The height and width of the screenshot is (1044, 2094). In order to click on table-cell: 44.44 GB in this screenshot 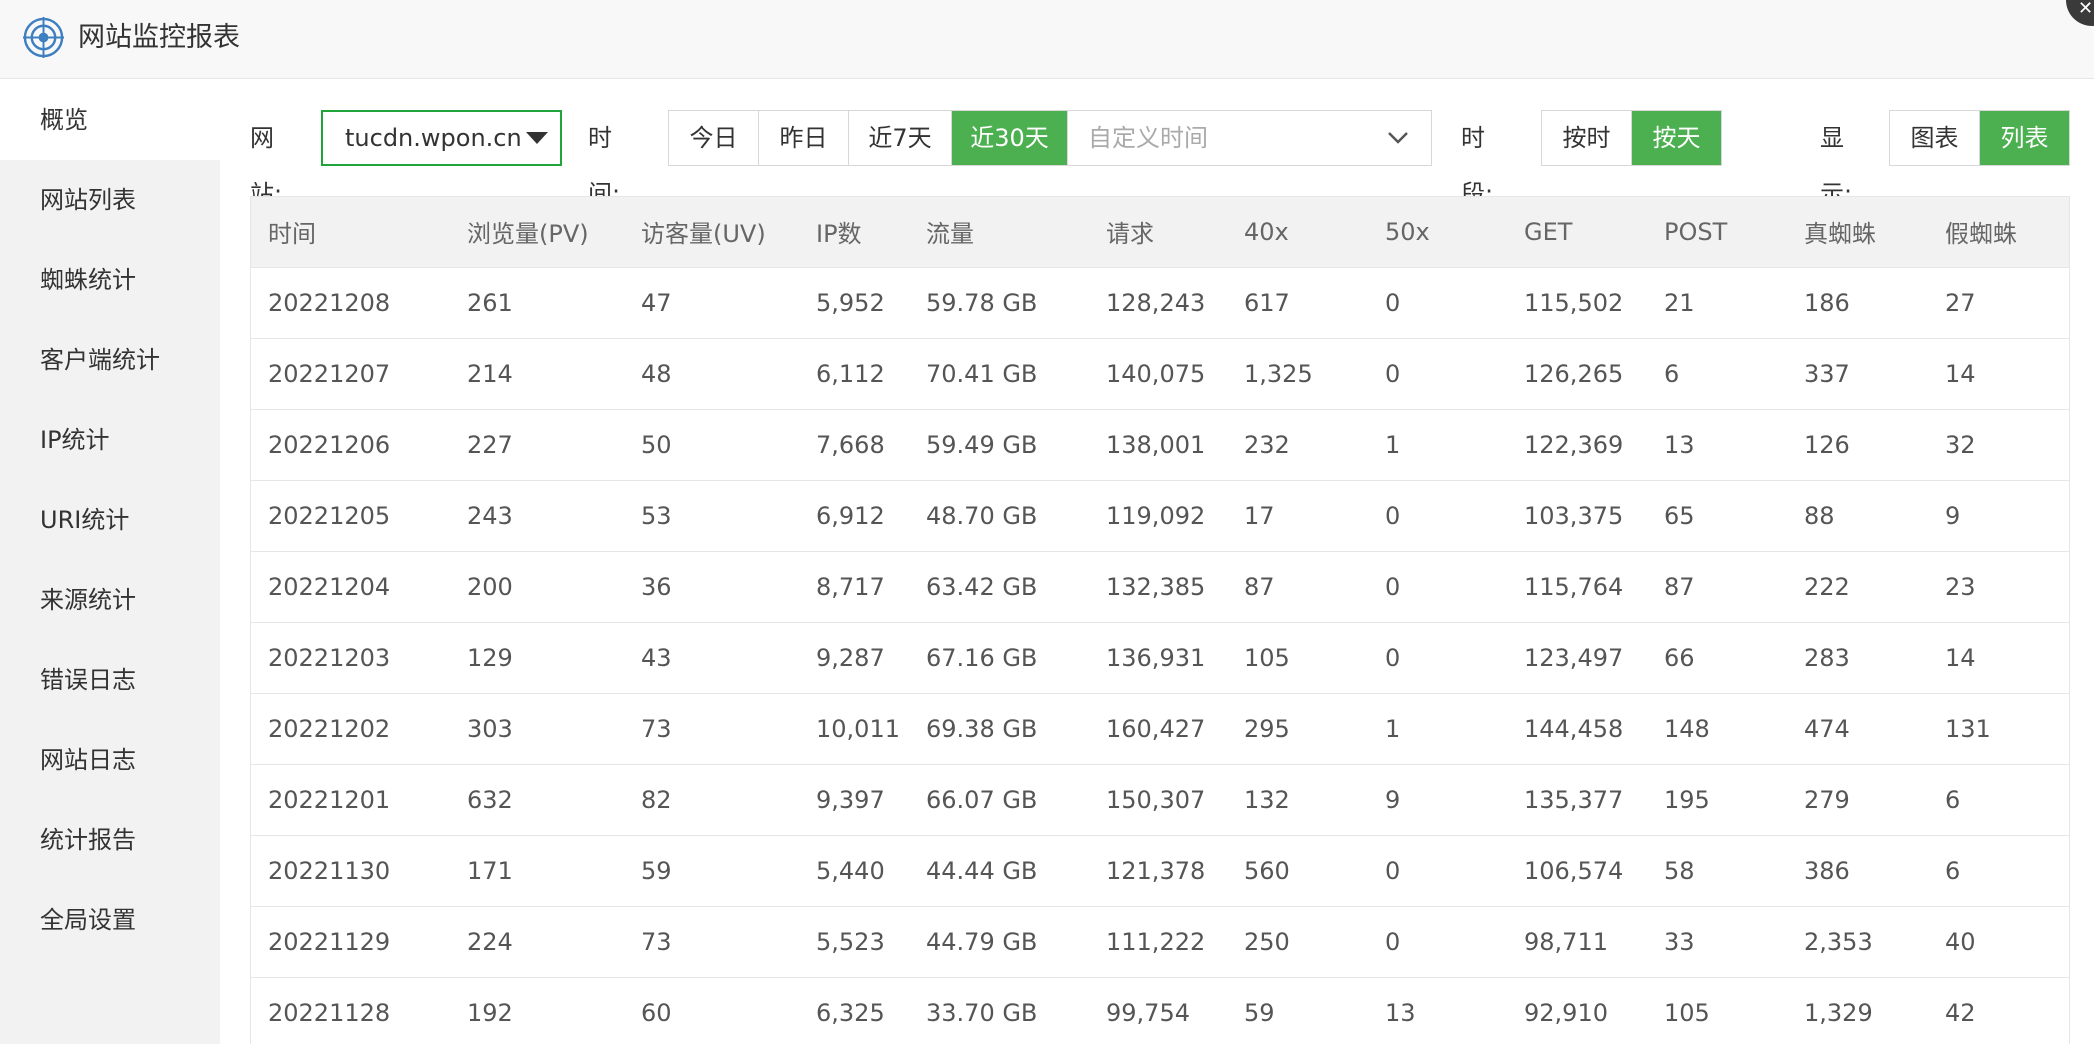, I will do `click(982, 870)`.